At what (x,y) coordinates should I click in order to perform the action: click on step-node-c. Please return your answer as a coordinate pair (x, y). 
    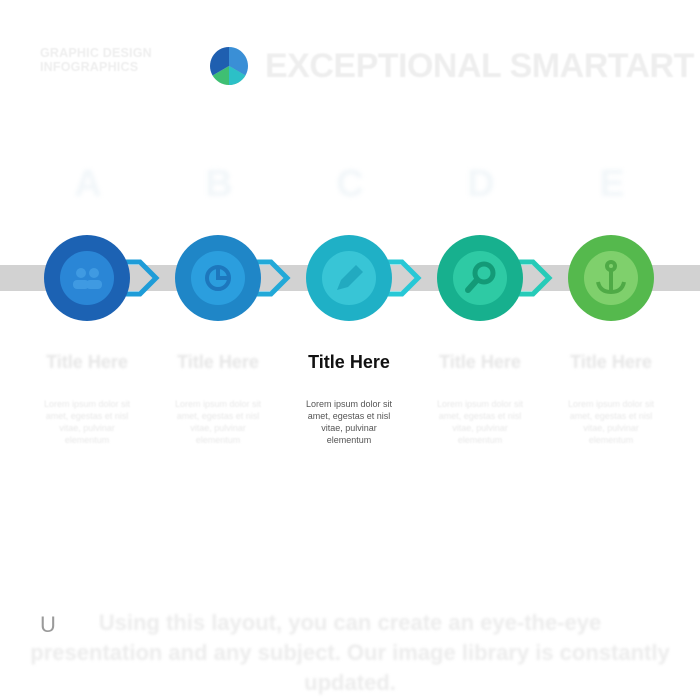
    Looking at the image, I should click on (349, 278).